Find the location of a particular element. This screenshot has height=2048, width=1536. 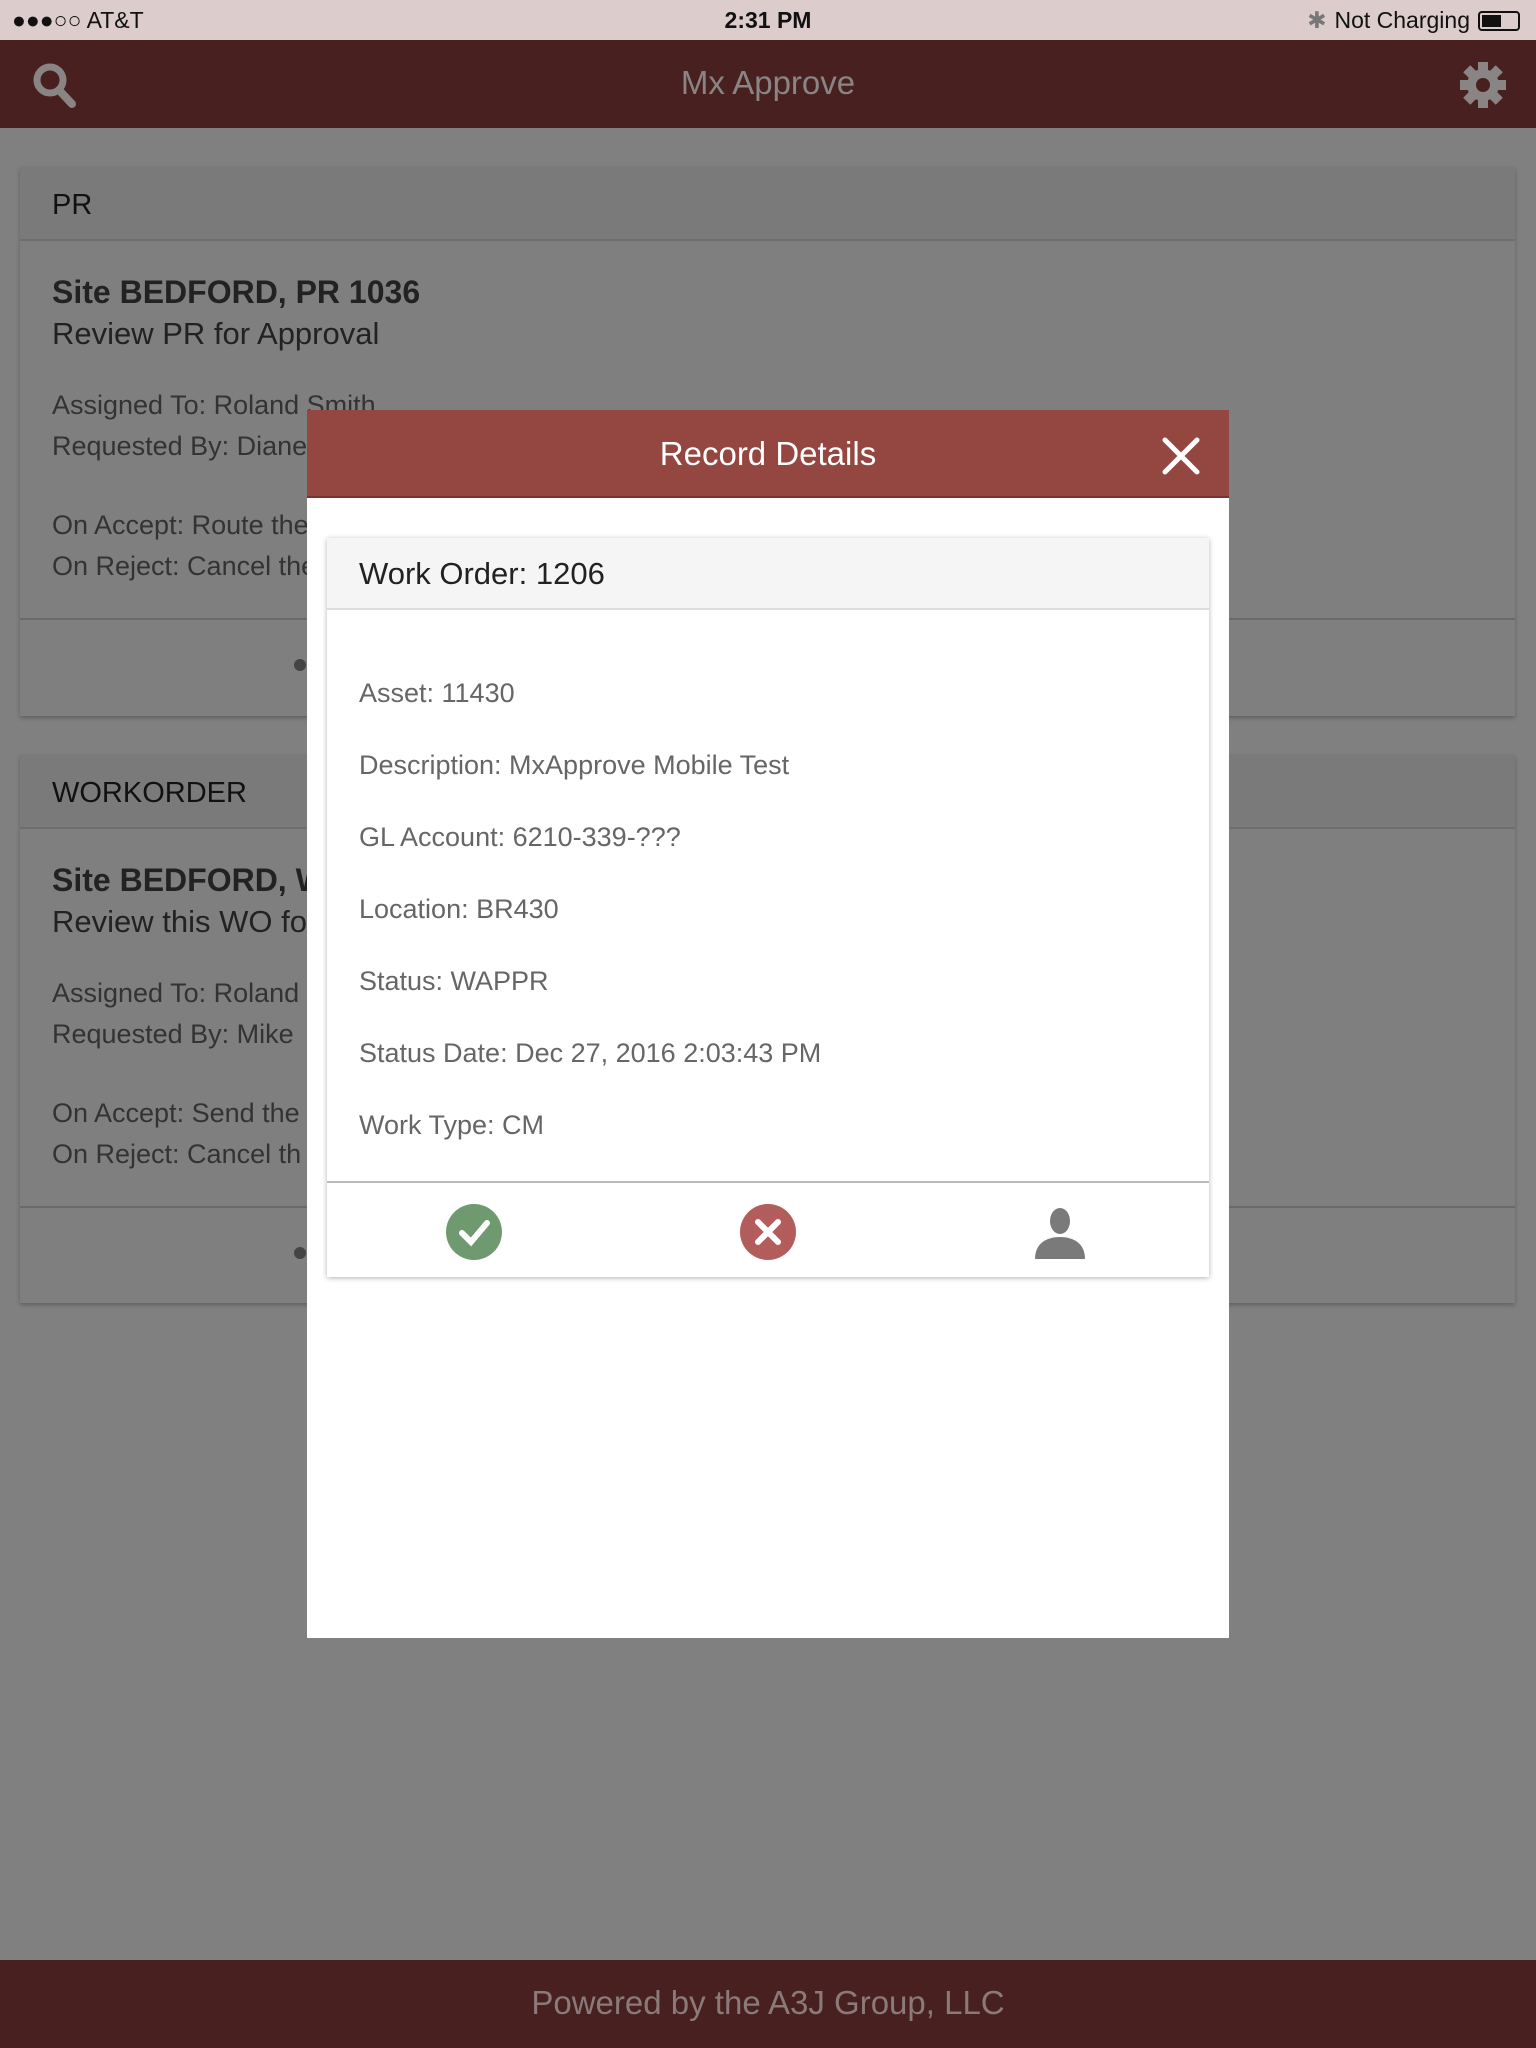

app-title: Mx Approve is located at coordinates (768, 82).